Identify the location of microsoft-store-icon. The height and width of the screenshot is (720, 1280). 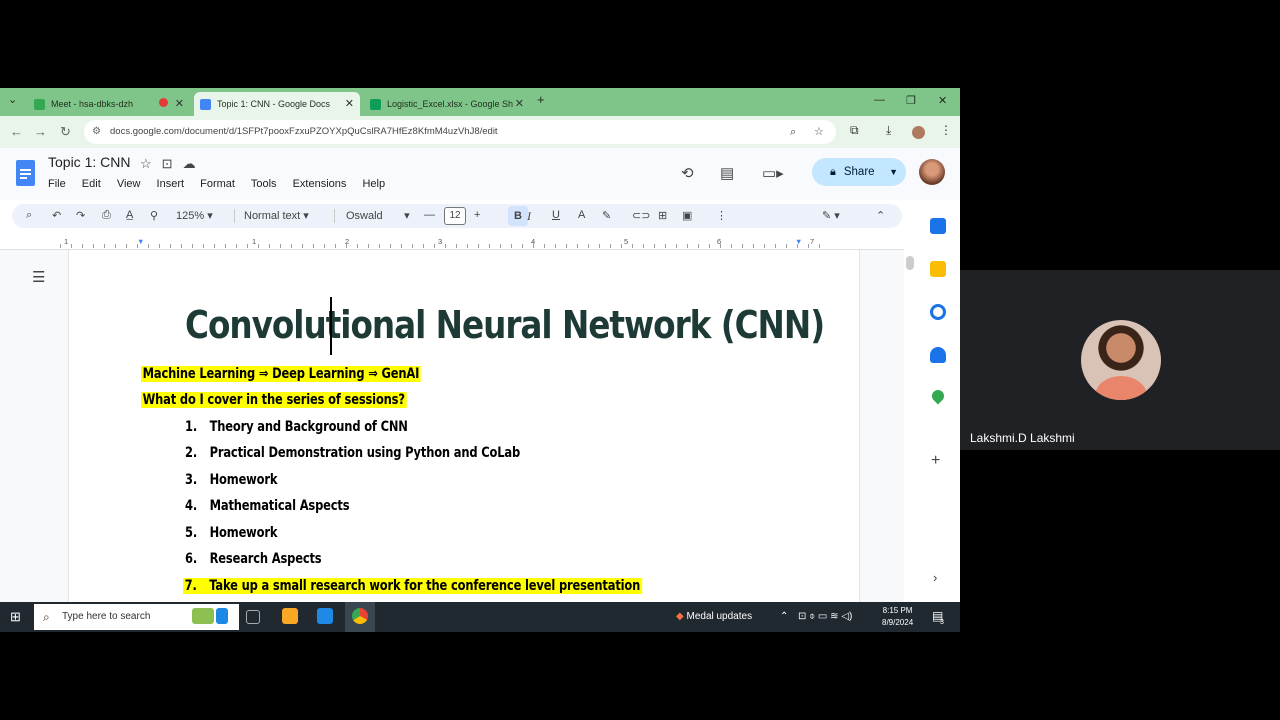
(290, 616).